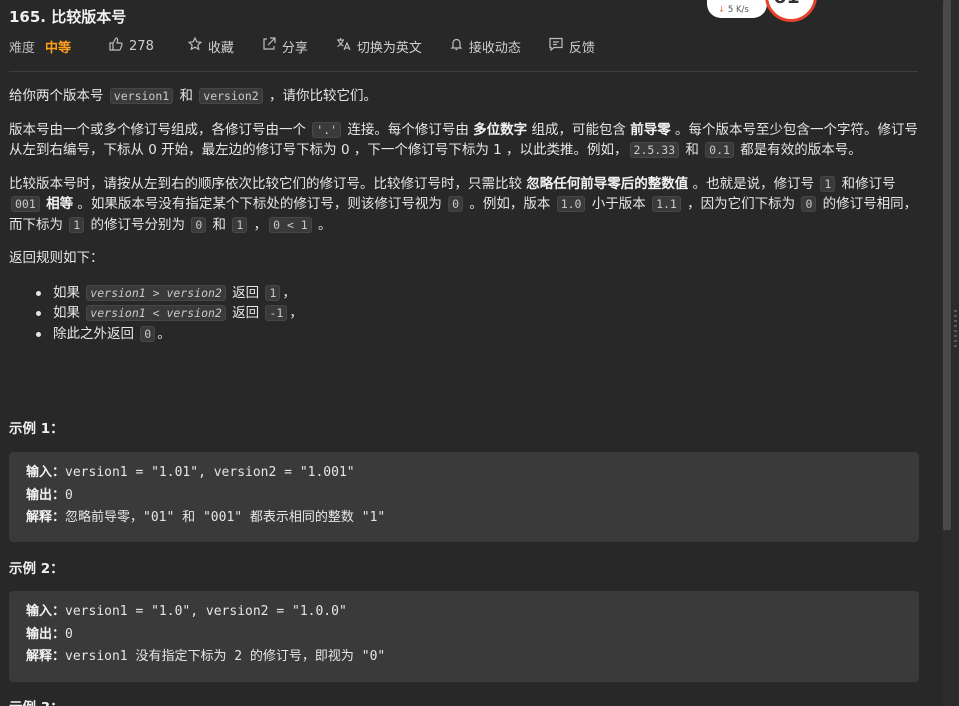  Describe the element at coordinates (160, 129) in the screenshot. I see `text: 版本号由一个或多个修订号组成，各修订号由一个` at that location.